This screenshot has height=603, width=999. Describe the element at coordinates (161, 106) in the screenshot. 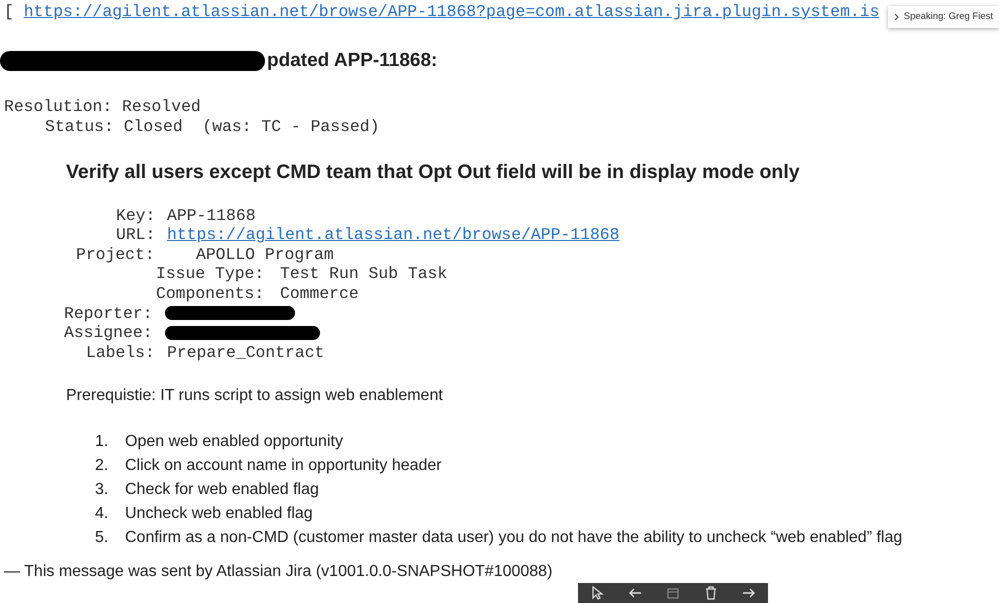

I see `field-value: Resolved` at that location.